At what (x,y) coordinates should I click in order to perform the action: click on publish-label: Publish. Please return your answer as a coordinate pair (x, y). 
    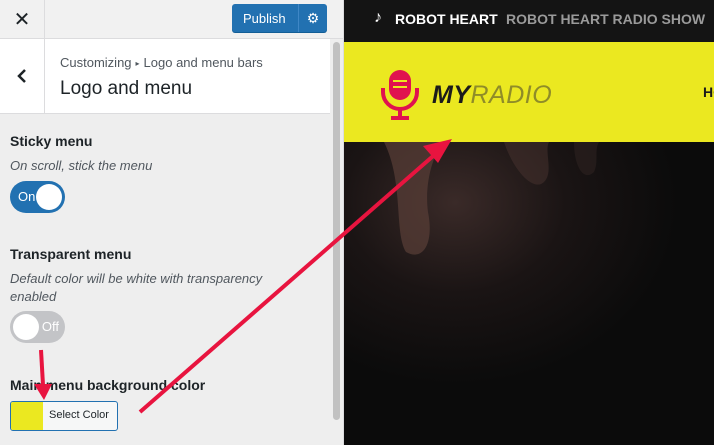
    Looking at the image, I should click on (264, 18).